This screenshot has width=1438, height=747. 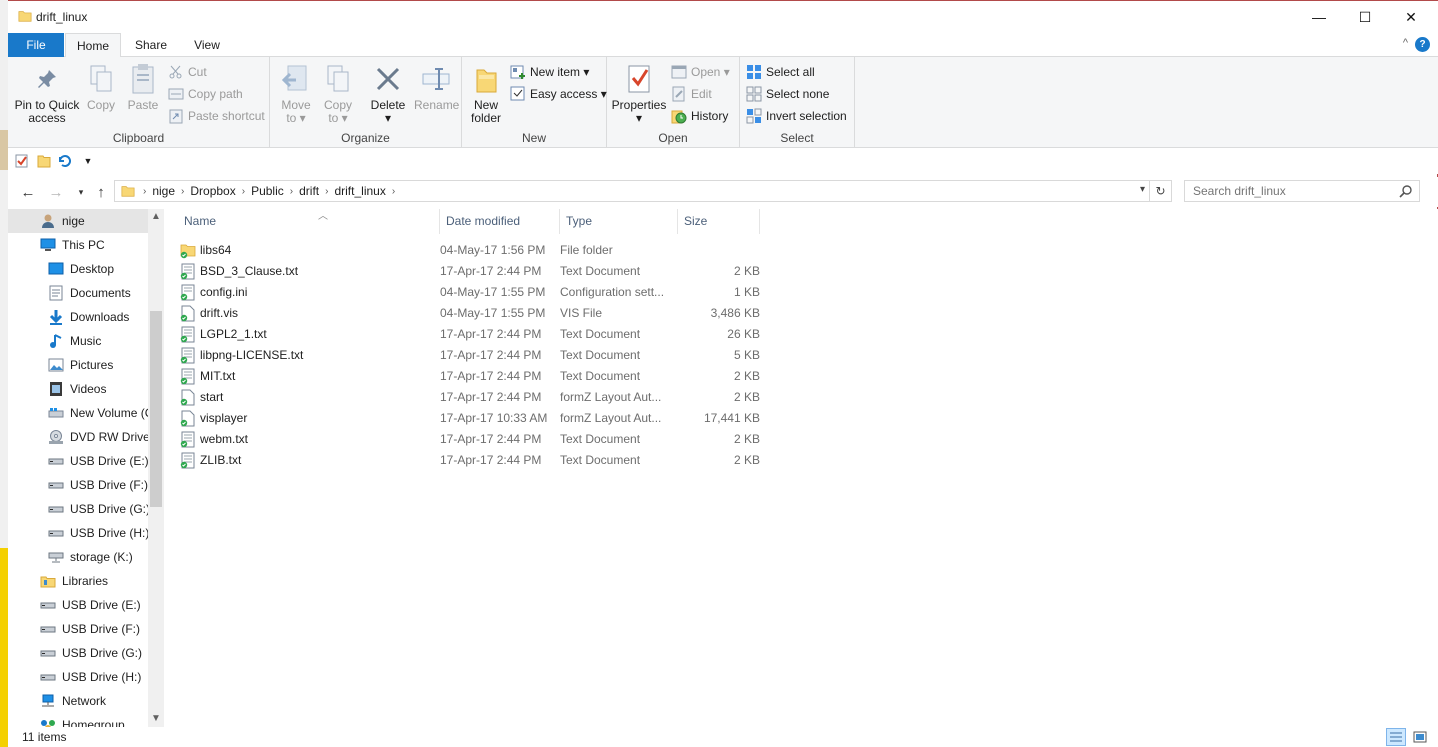 I want to click on file-size: 2 KB, so click(x=746, y=439).